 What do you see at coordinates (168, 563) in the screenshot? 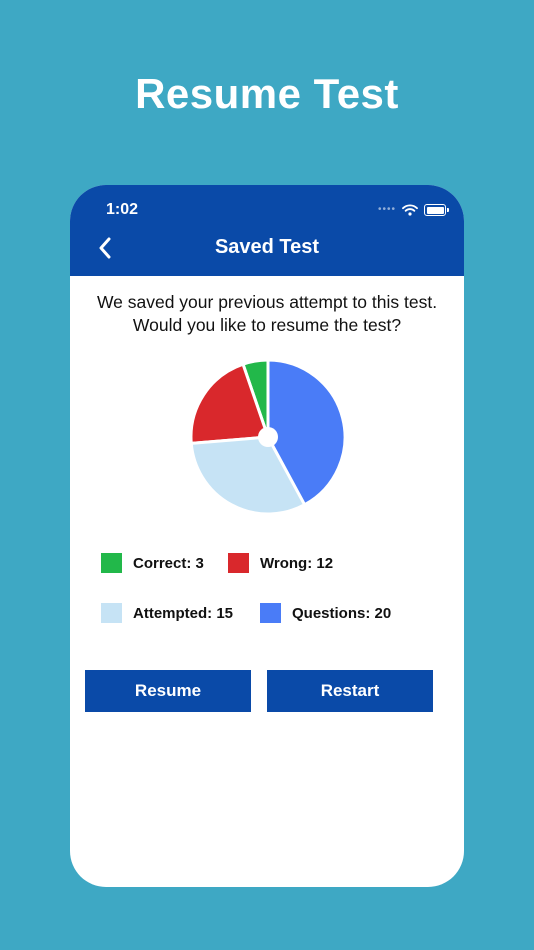
I see `legend-correct-label: Correct: 3` at bounding box center [168, 563].